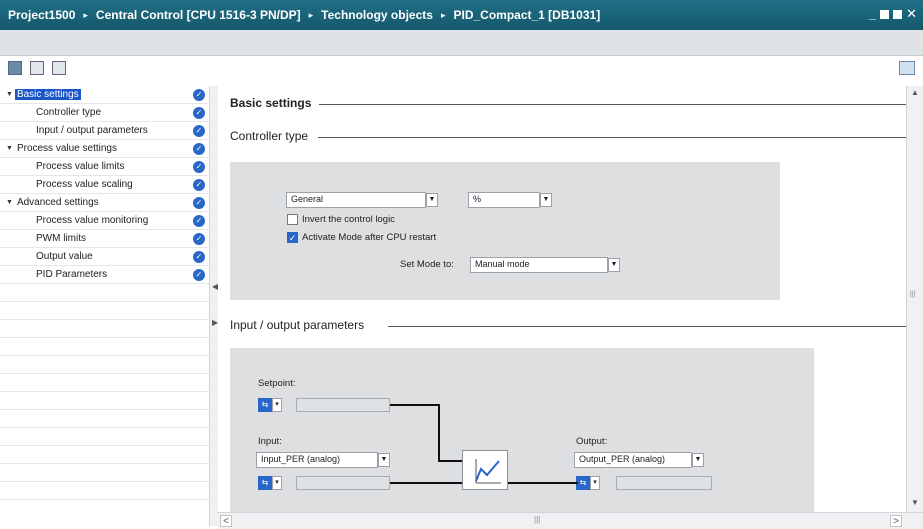 The width and height of the screenshot is (923, 529). I want to click on nav-item: ▼ Basic settings ✓, so click(104, 95).